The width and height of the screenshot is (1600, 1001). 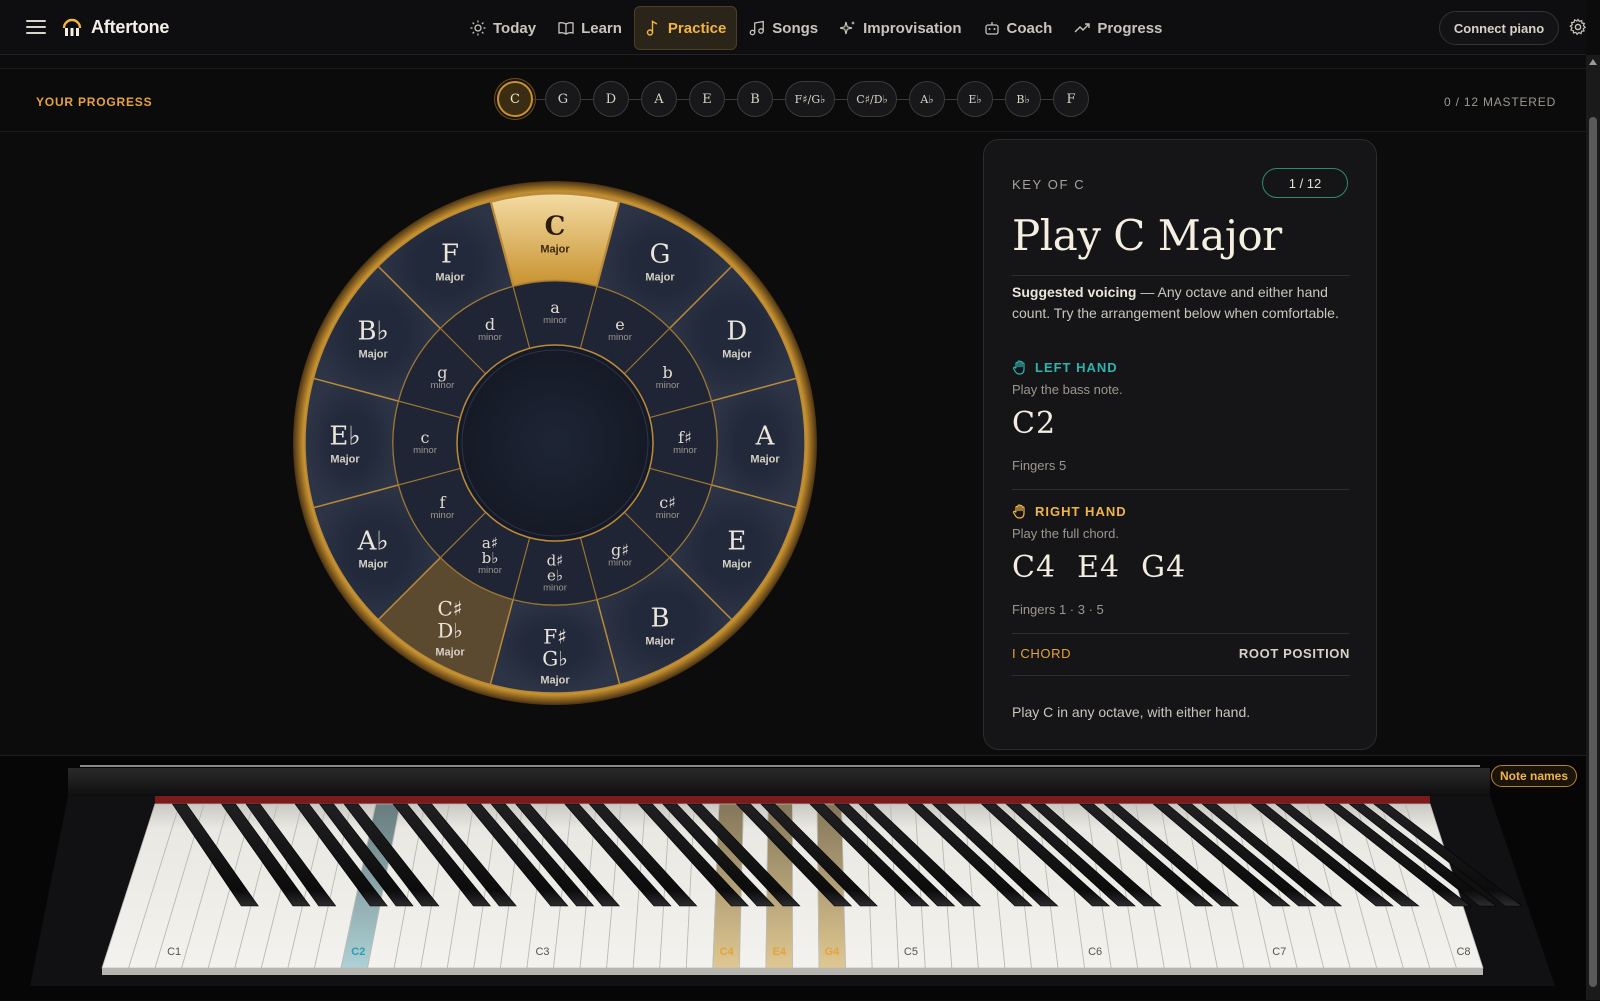 What do you see at coordinates (503, 28) in the screenshot?
I see `nav-today: Today` at bounding box center [503, 28].